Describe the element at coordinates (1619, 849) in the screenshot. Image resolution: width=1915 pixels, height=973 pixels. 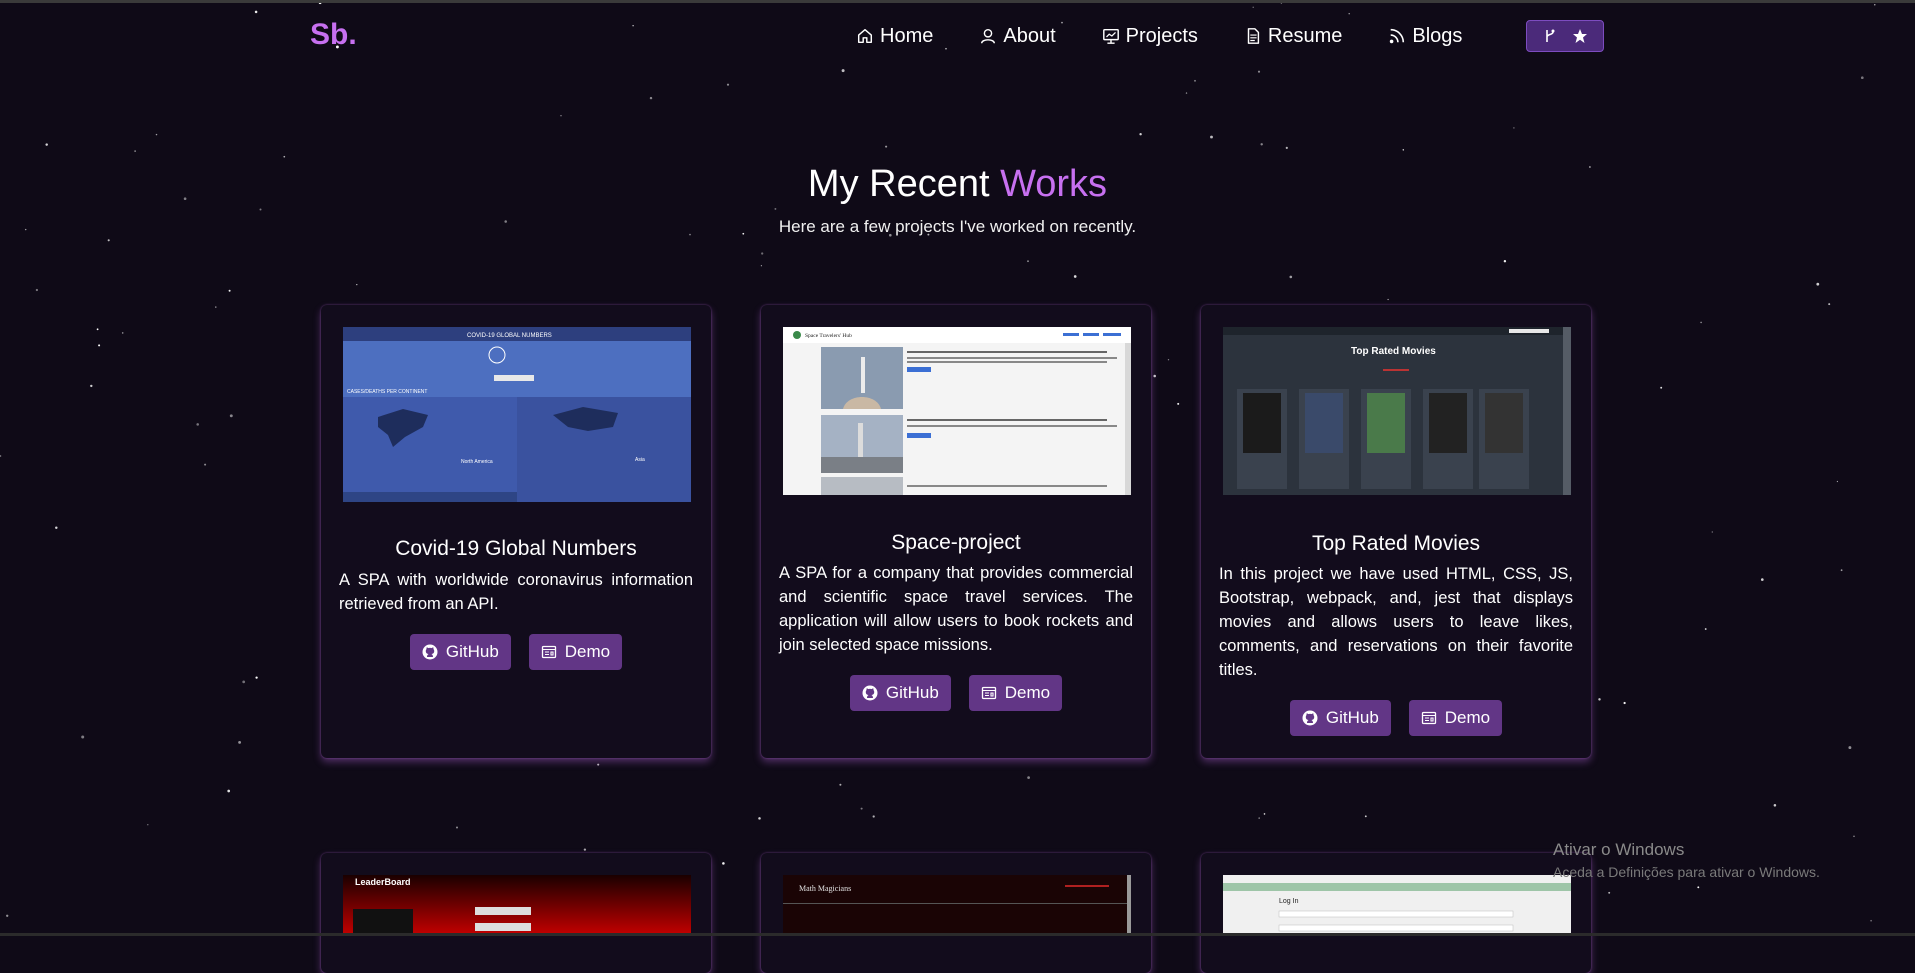
I see `windows-activation-title: Ativar o Windows` at that location.